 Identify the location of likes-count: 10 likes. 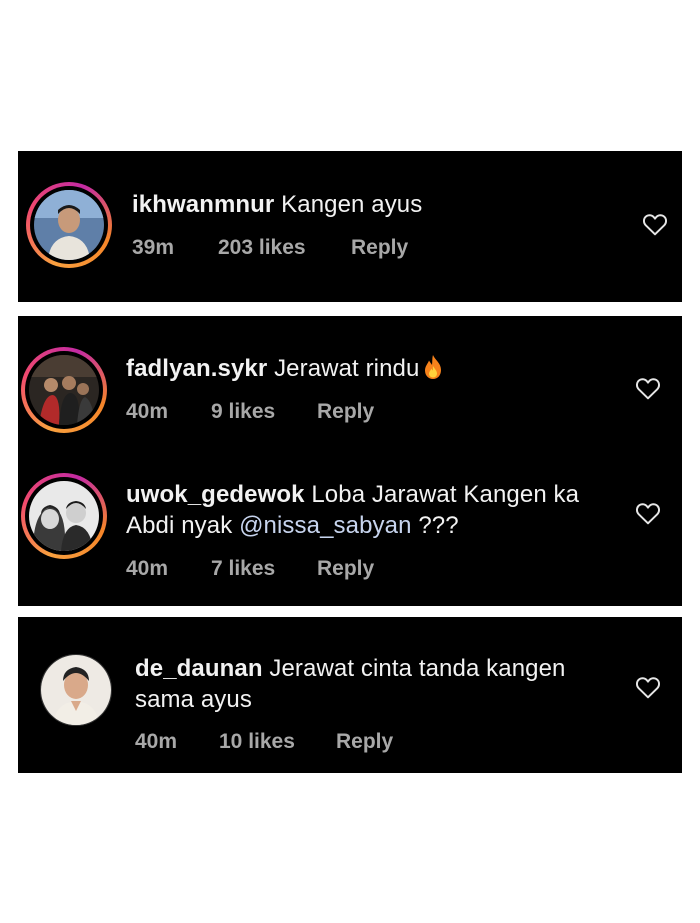
(257, 742).